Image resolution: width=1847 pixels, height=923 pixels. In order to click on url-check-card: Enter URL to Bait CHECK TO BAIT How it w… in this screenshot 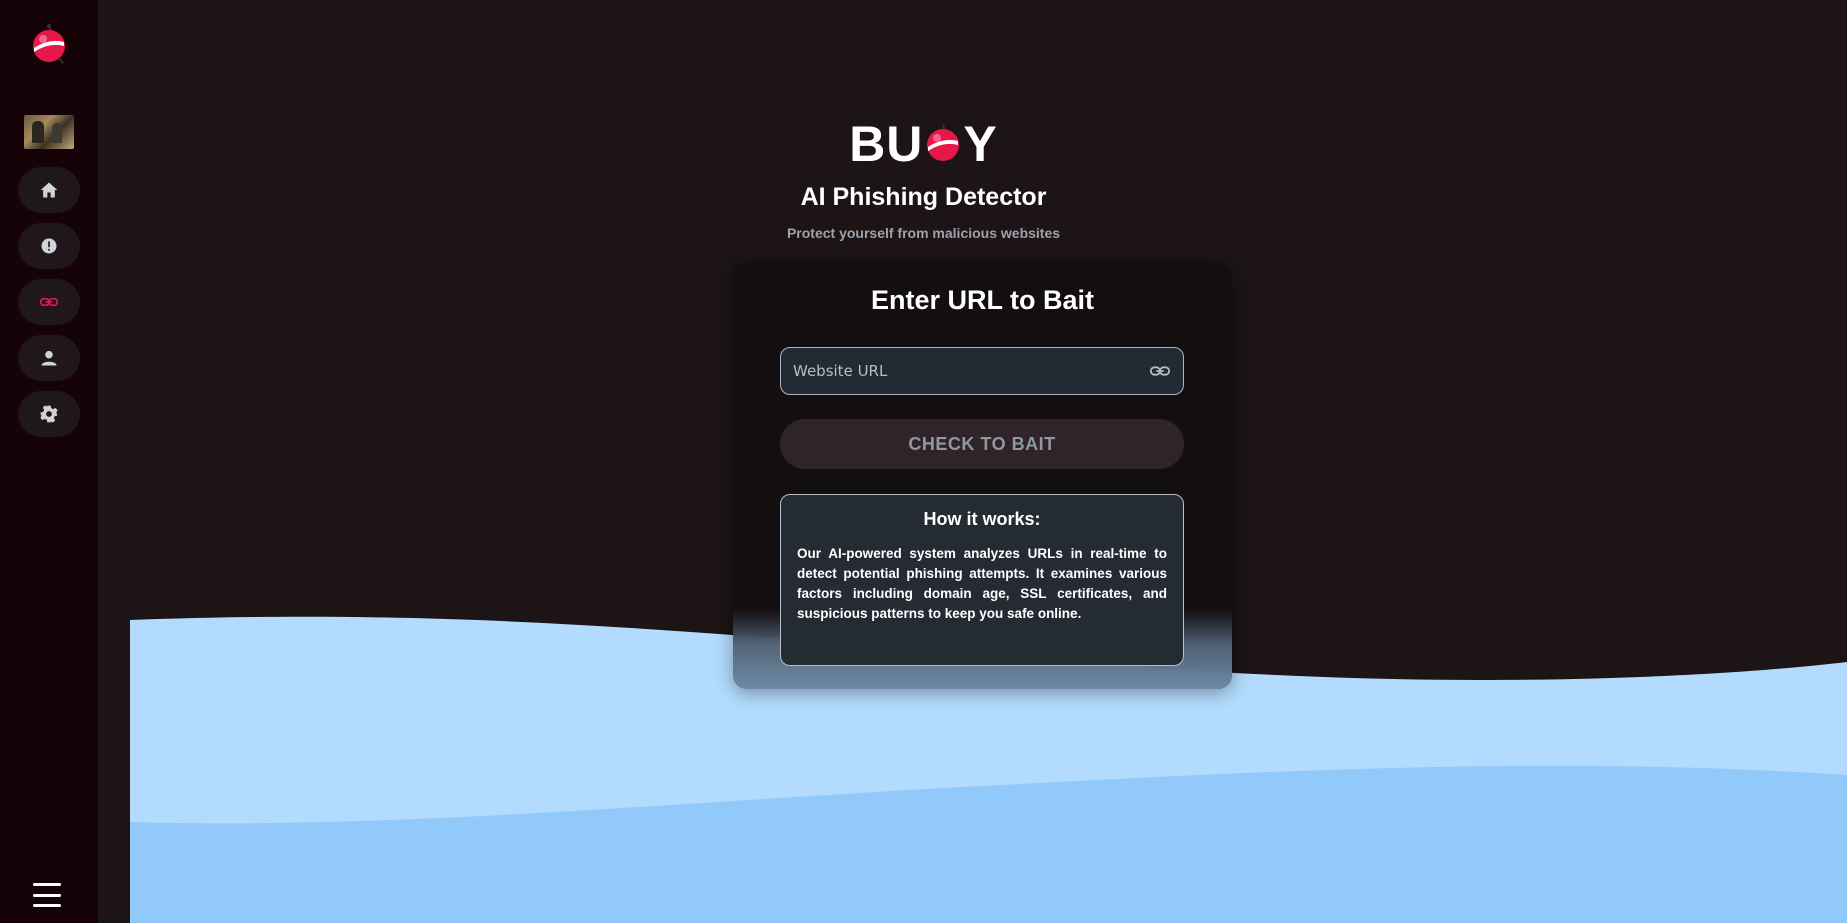, I will do `click(982, 475)`.